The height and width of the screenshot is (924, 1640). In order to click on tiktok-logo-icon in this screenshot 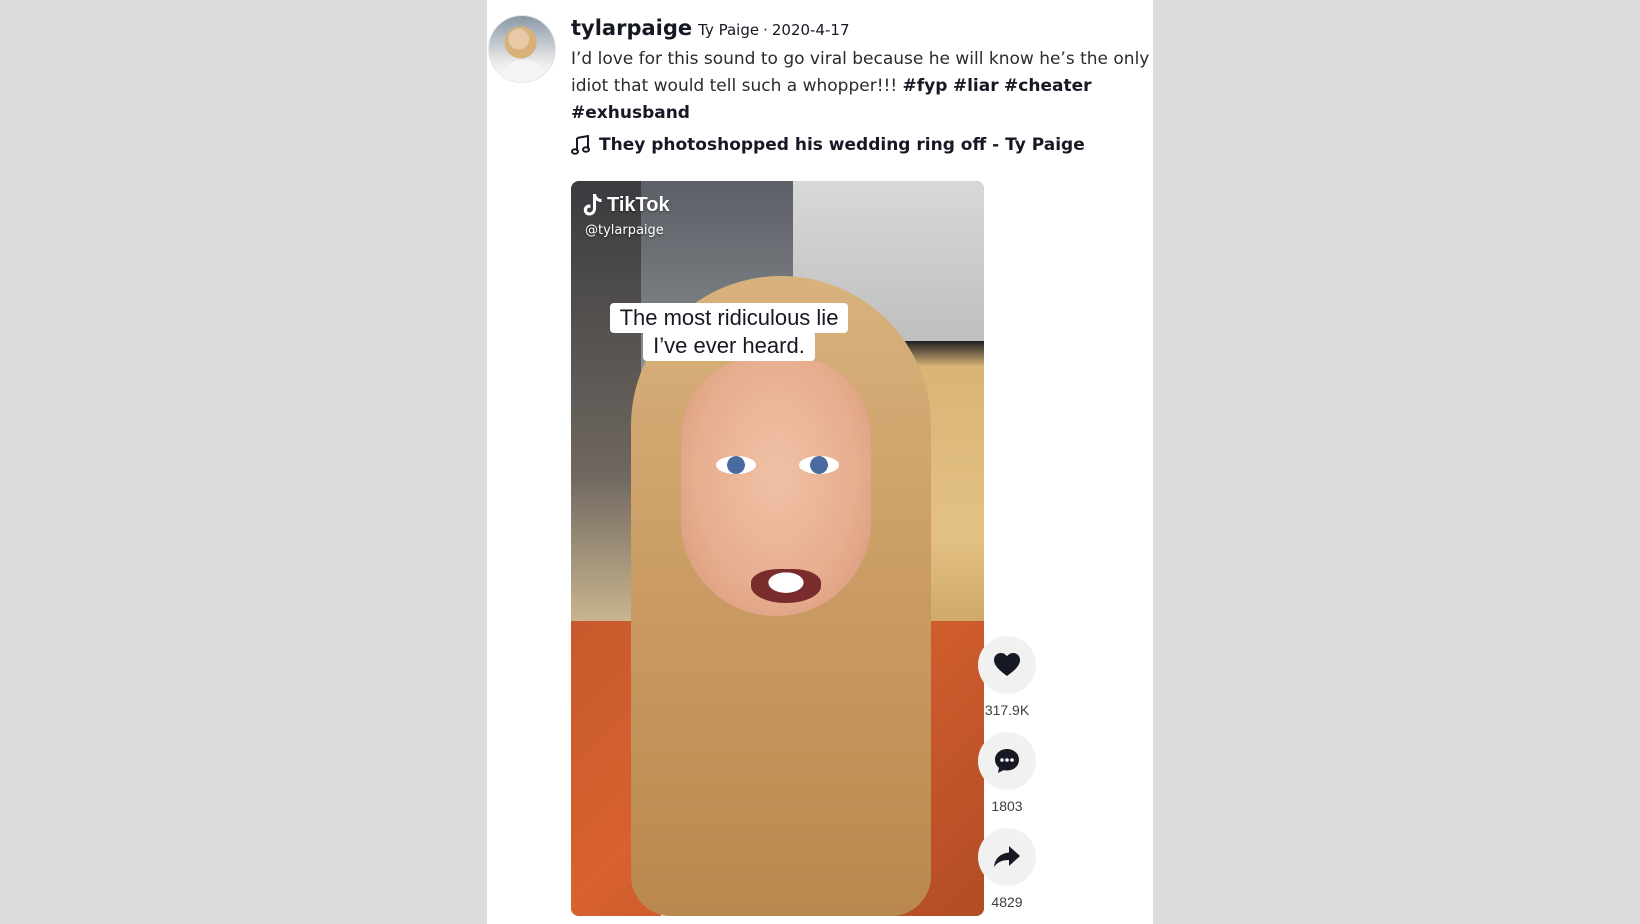, I will do `click(592, 205)`.